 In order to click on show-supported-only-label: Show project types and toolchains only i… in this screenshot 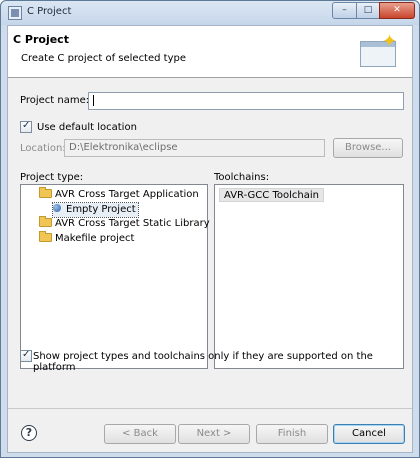, I will do `click(203, 362)`.